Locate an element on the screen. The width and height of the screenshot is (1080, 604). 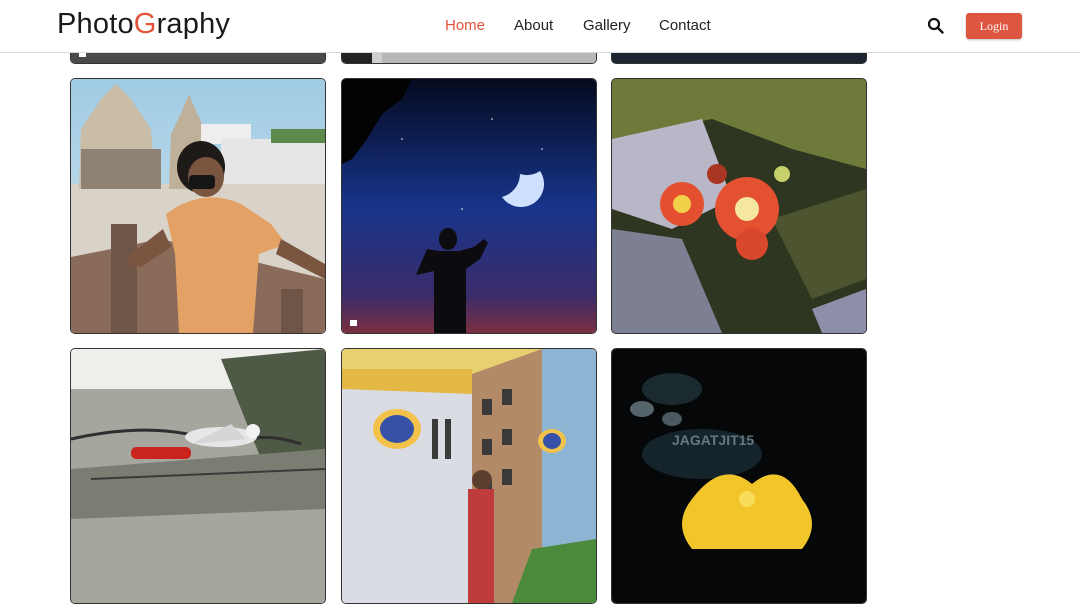
temple-portrait-photo is located at coordinates (198, 206).